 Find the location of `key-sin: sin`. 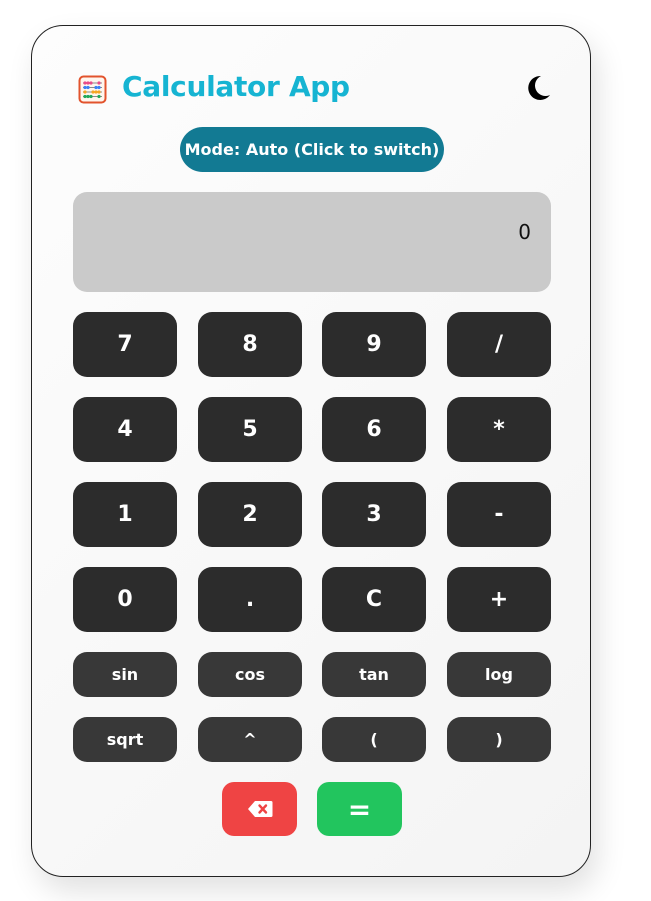

key-sin: sin is located at coordinates (125, 674).